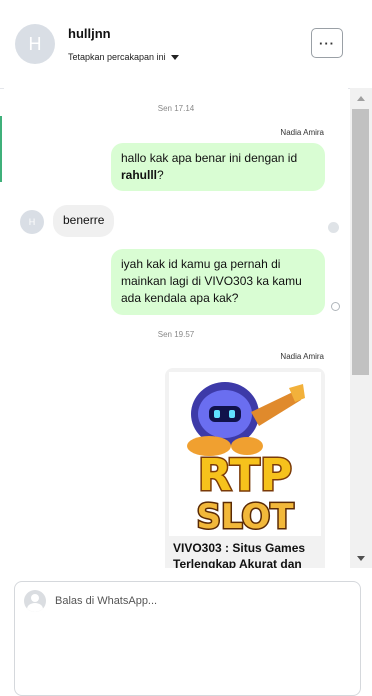  I want to click on chat-scrollbar, so click(361, 328).